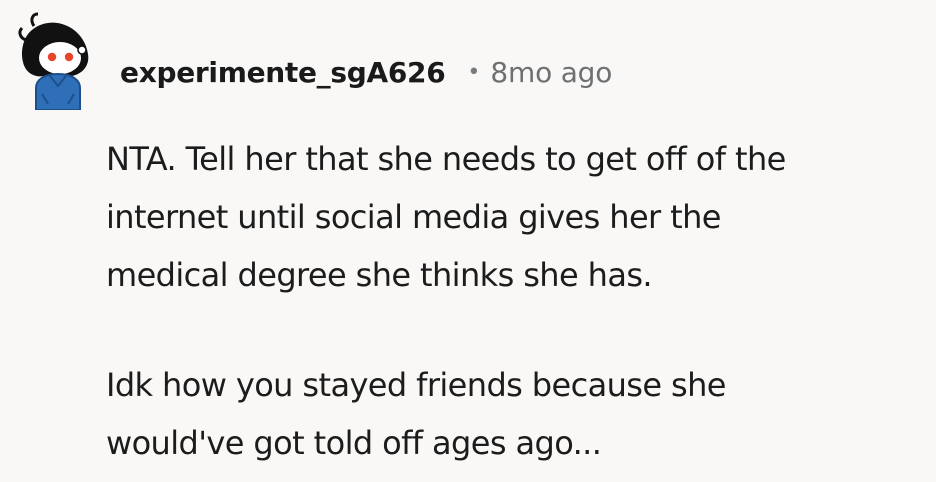 This screenshot has height=482, width=936. I want to click on comment-line: medical degree she thinks she has., so click(379, 275).